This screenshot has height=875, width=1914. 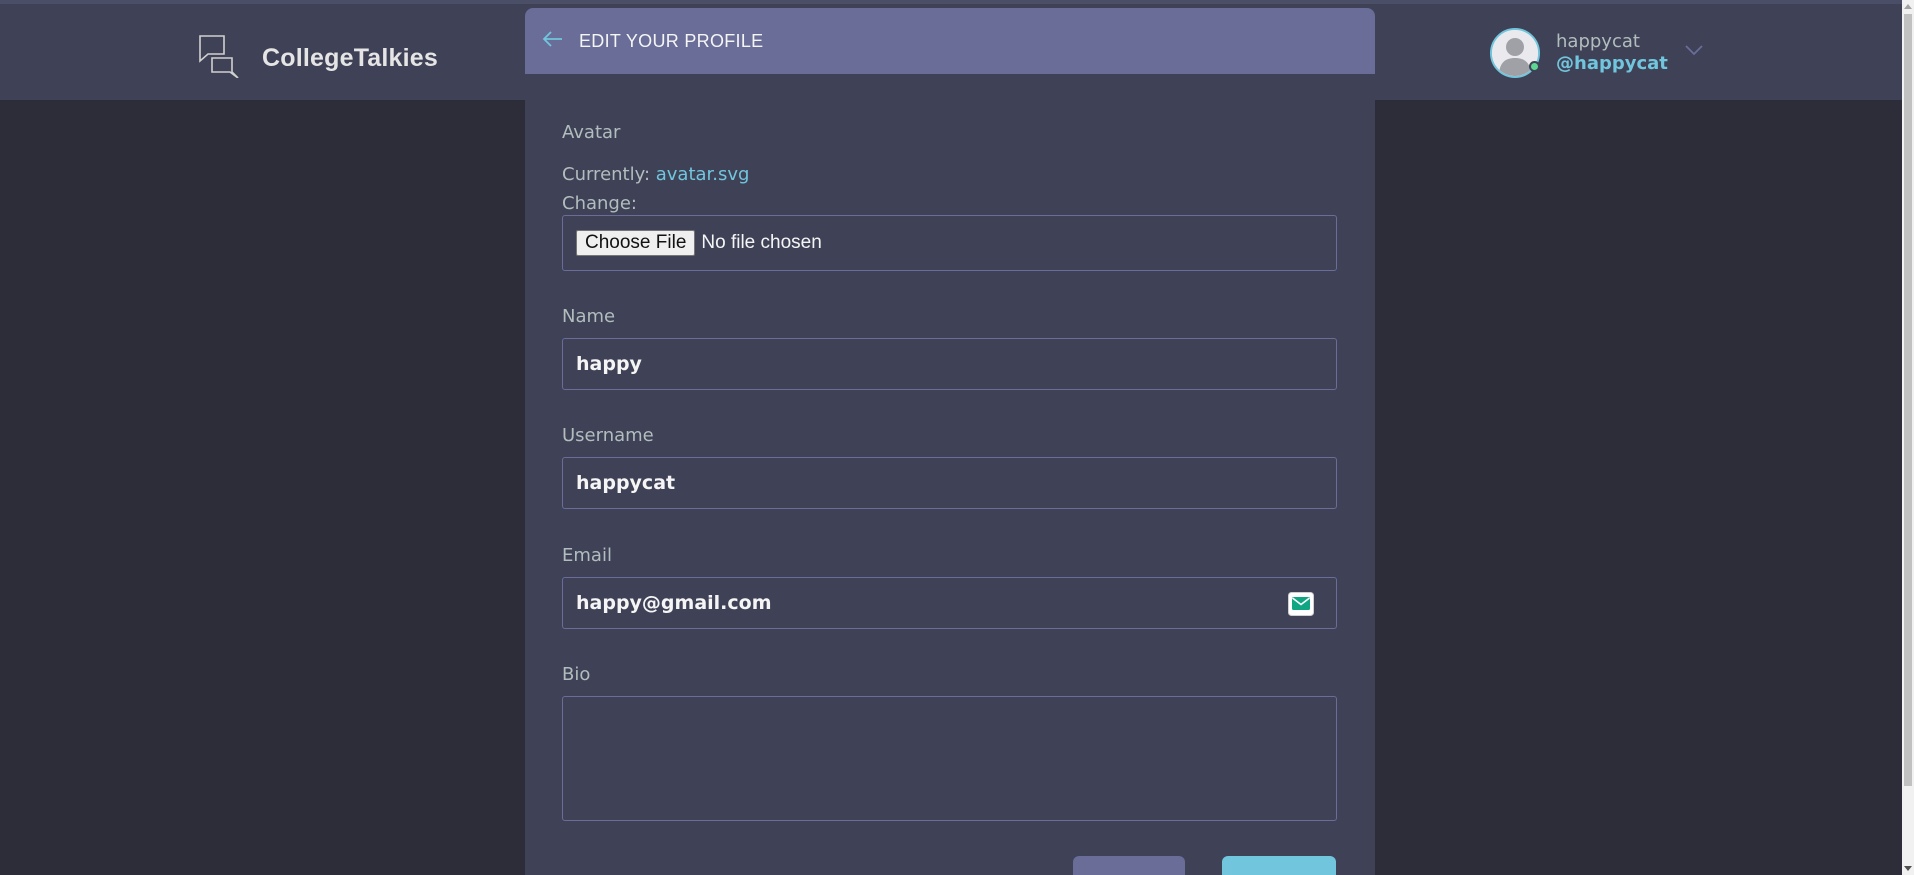 I want to click on app-name: CollegeTalkies, so click(x=350, y=57).